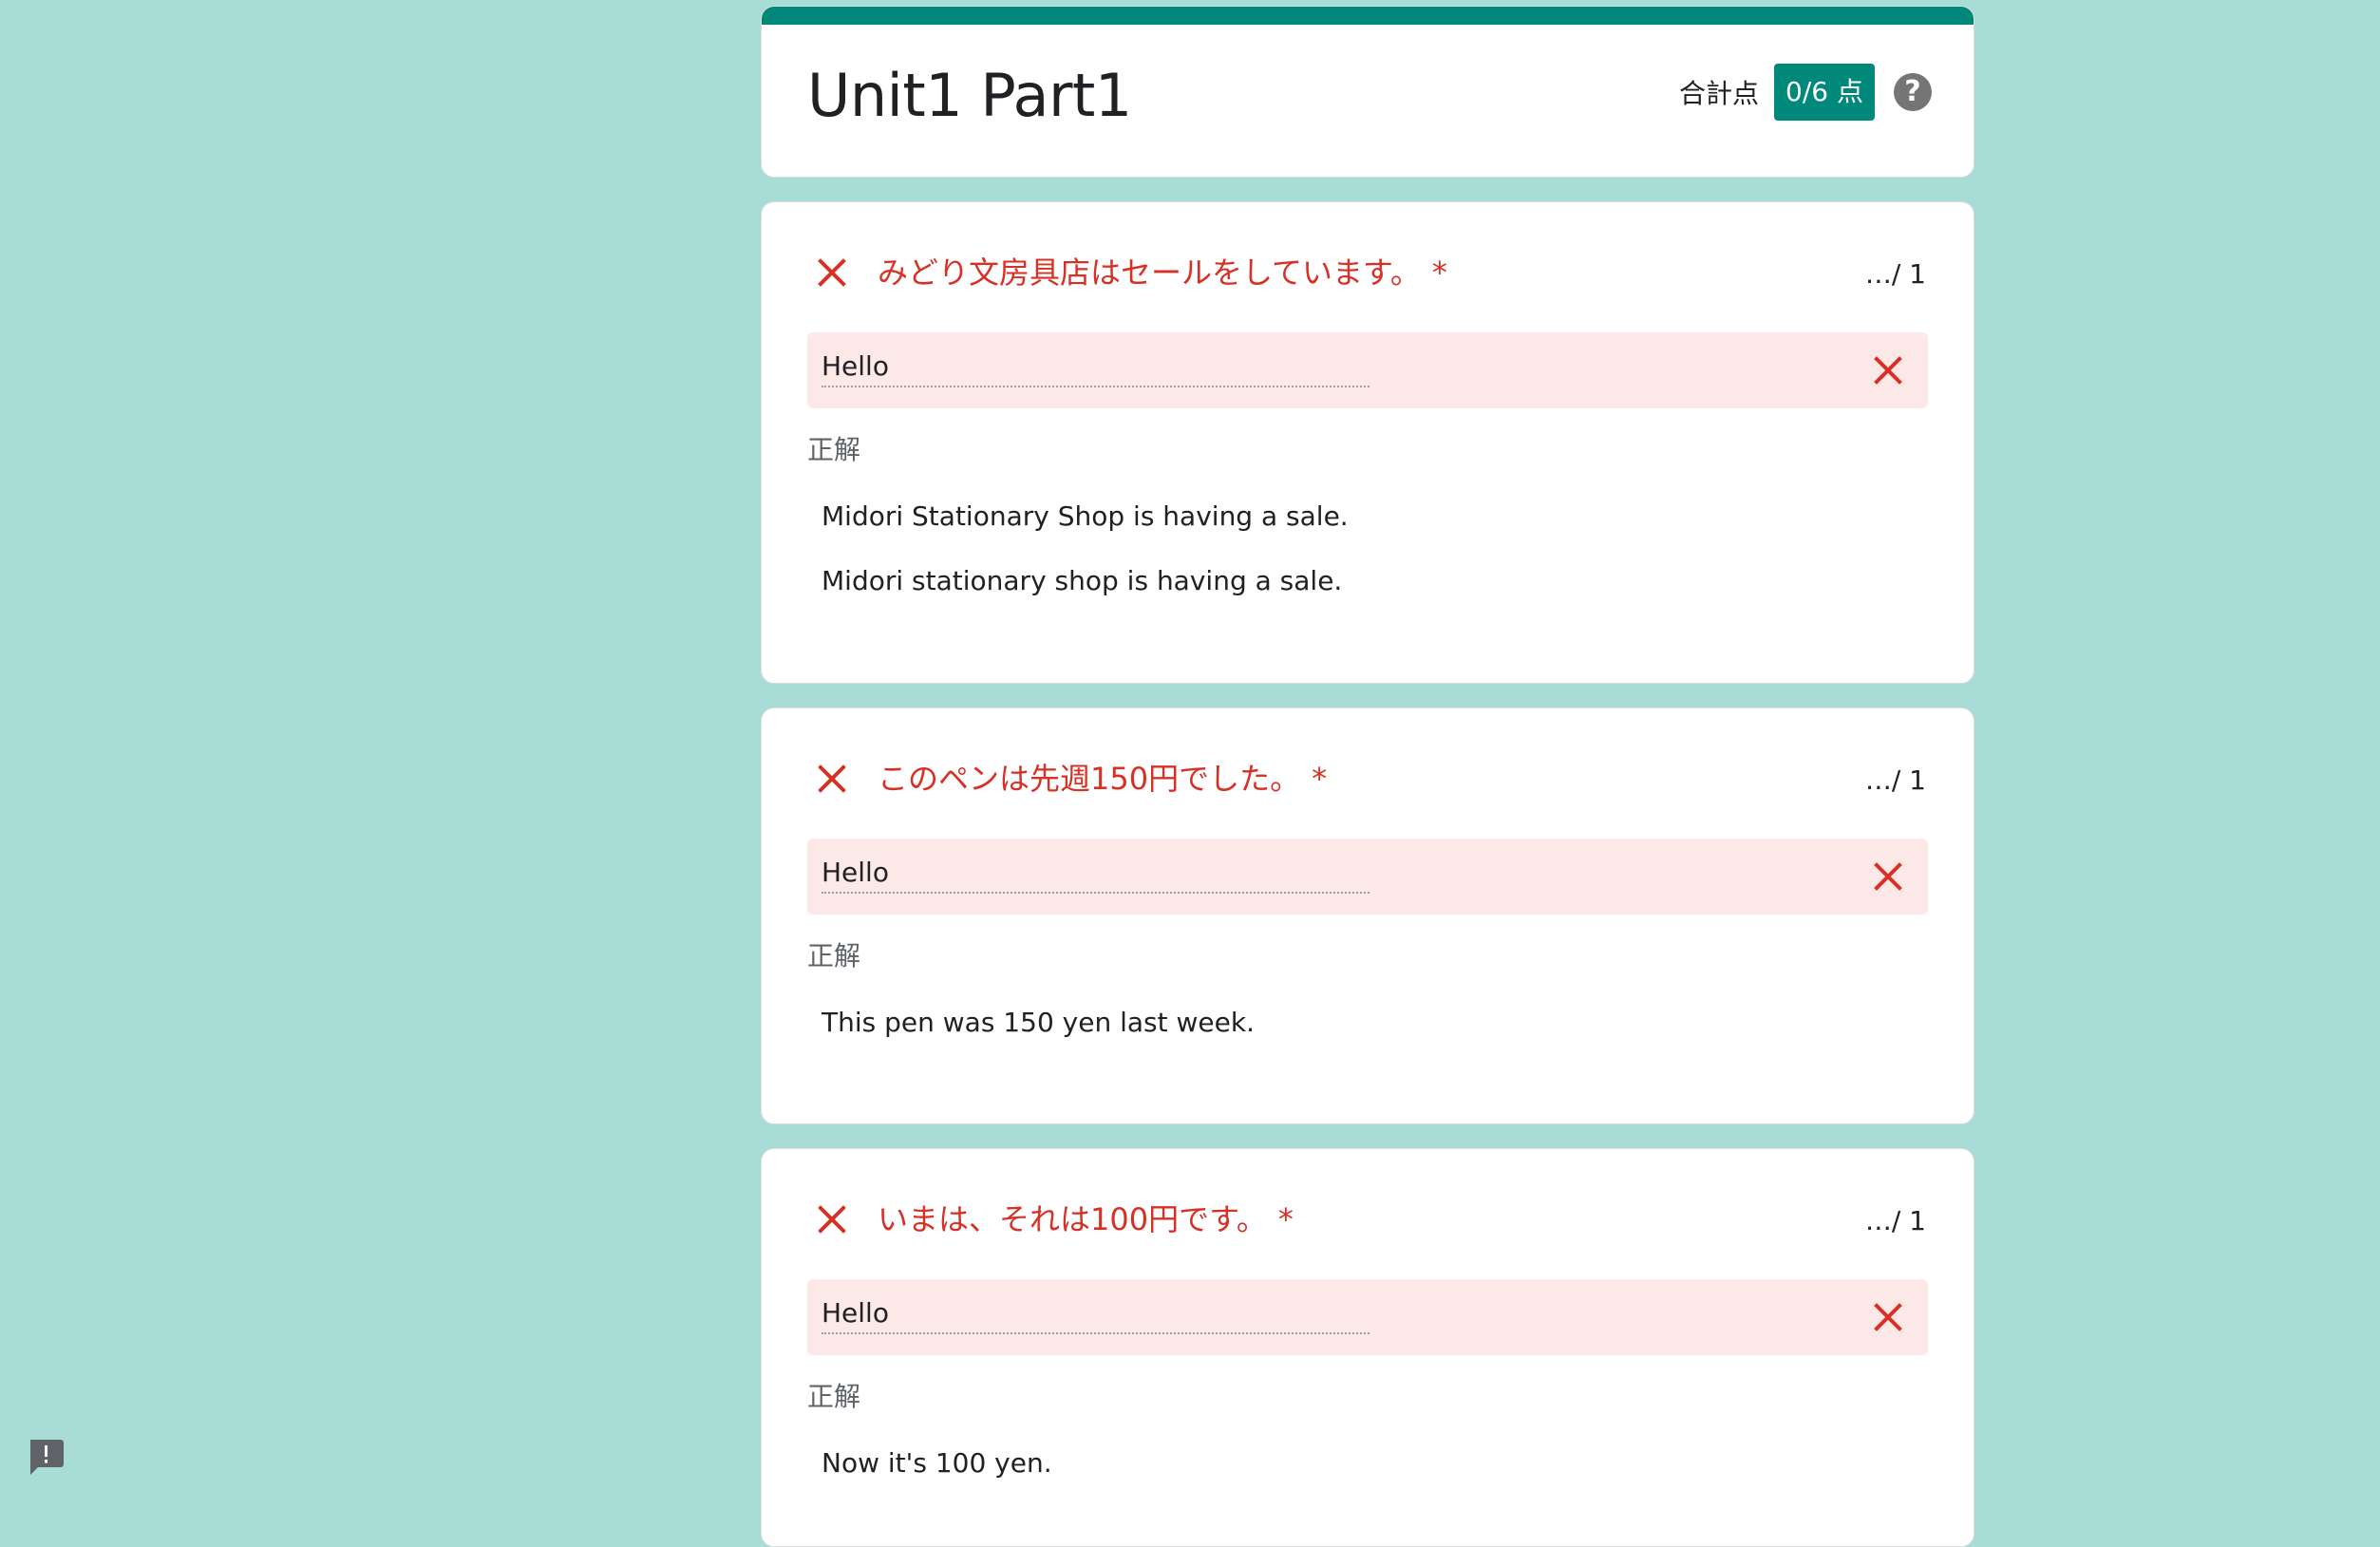 The width and height of the screenshot is (2380, 1547). I want to click on form-header-card: Unit1 Part1 合計点 0/6 点 ?, so click(1367, 92).